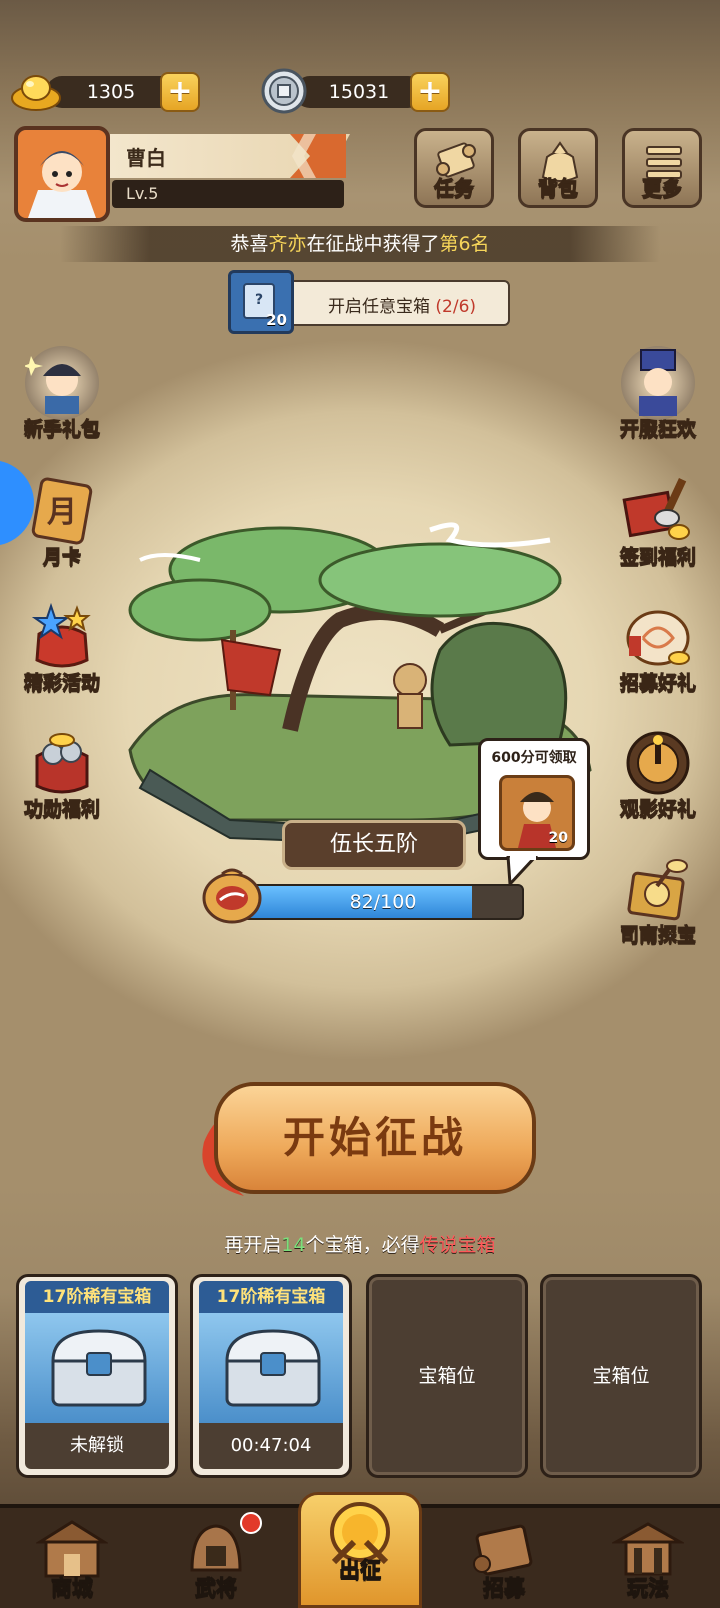 This screenshot has height=1608, width=720. Describe the element at coordinates (558, 188) in the screenshot. I see `bag-button-label: 背包` at that location.